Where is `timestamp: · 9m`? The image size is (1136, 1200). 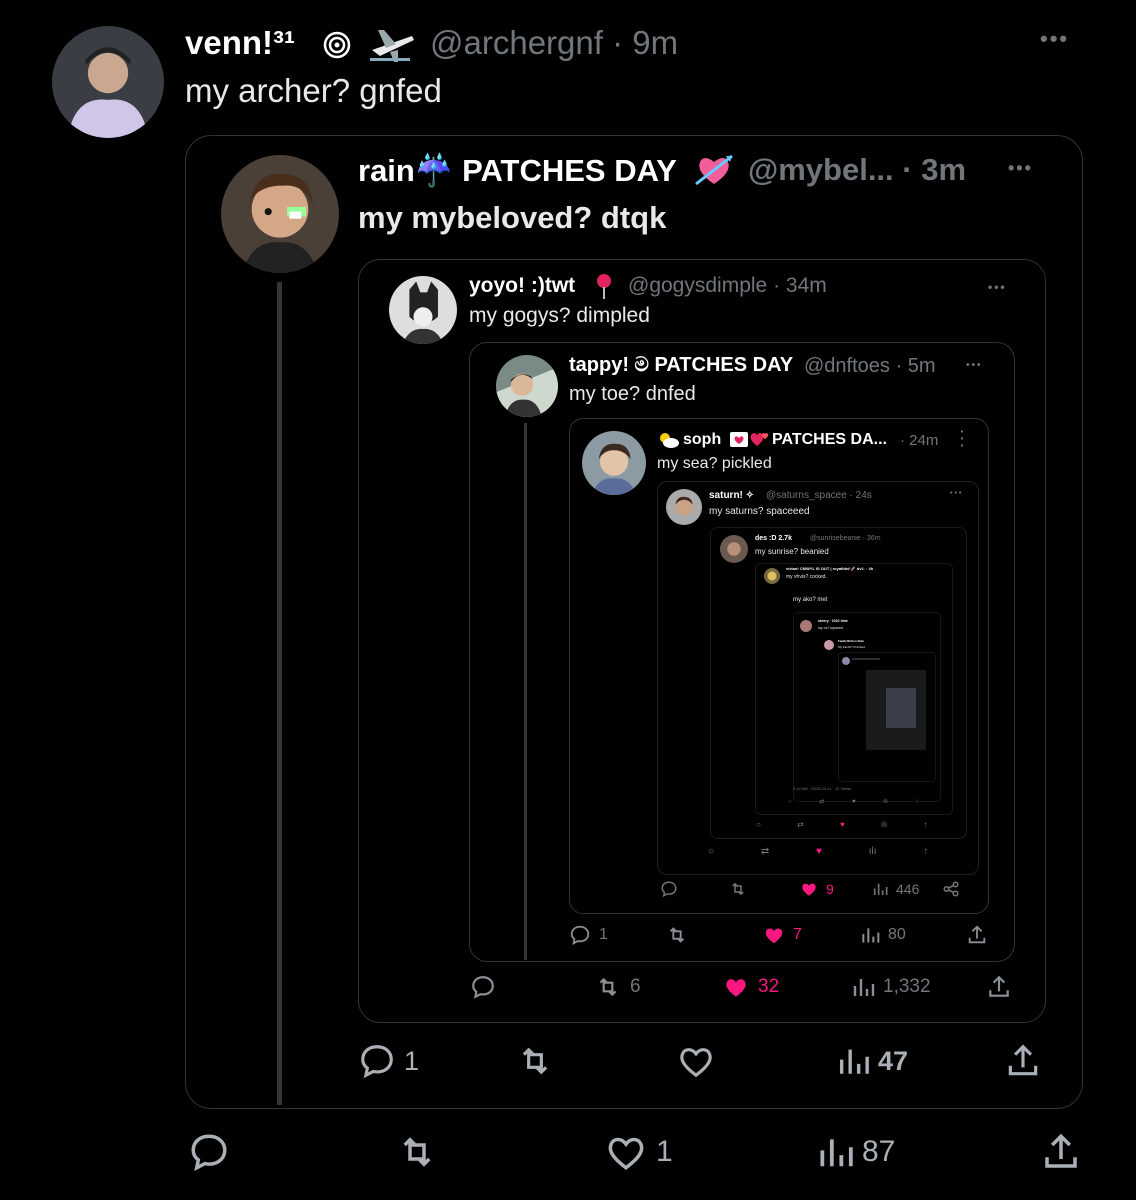 timestamp: · 9m is located at coordinates (645, 42).